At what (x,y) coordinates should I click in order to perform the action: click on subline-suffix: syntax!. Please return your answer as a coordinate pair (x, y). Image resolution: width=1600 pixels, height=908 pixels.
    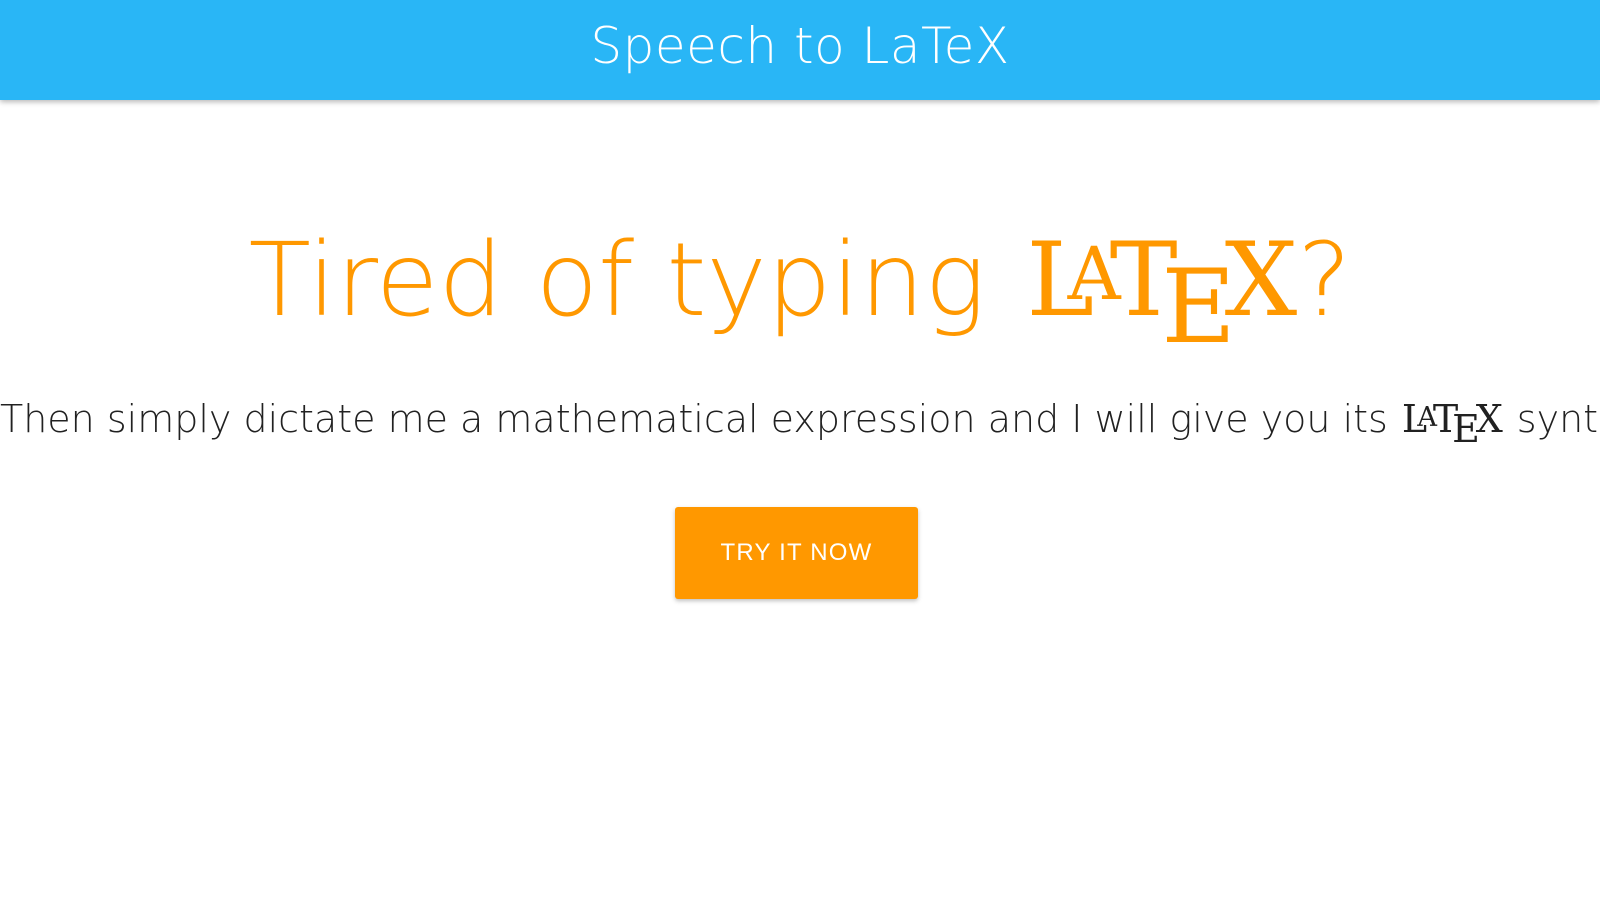
    Looking at the image, I should click on (1558, 419).